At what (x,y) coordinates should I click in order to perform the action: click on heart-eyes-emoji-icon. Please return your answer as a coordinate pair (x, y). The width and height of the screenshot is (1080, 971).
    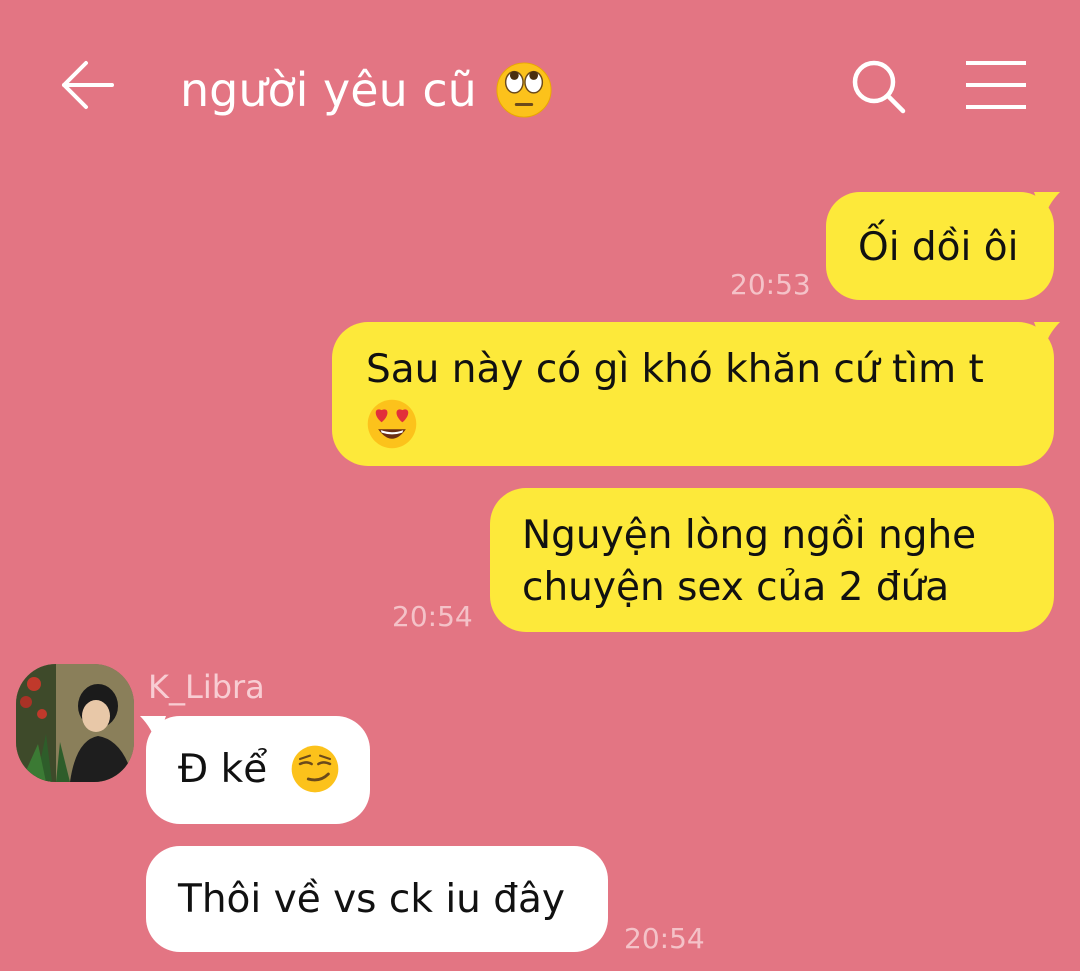
    Looking at the image, I should click on (392, 423).